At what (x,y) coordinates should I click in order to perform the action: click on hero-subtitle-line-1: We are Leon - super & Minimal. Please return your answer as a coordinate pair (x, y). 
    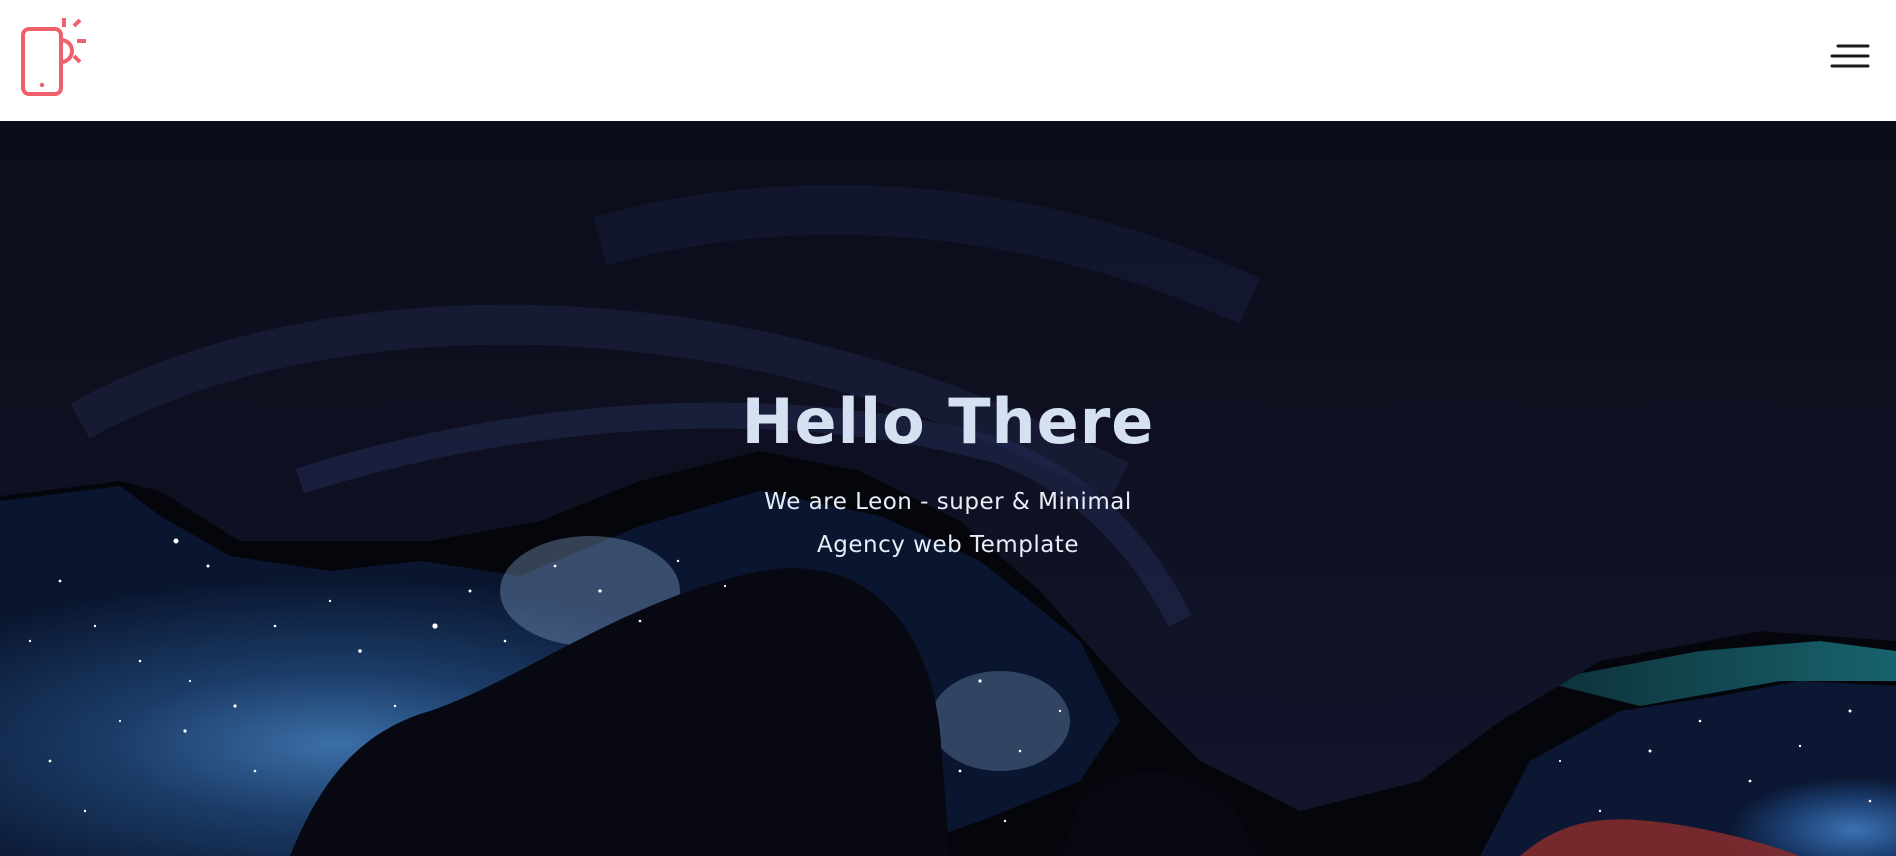
    Looking at the image, I should click on (948, 502).